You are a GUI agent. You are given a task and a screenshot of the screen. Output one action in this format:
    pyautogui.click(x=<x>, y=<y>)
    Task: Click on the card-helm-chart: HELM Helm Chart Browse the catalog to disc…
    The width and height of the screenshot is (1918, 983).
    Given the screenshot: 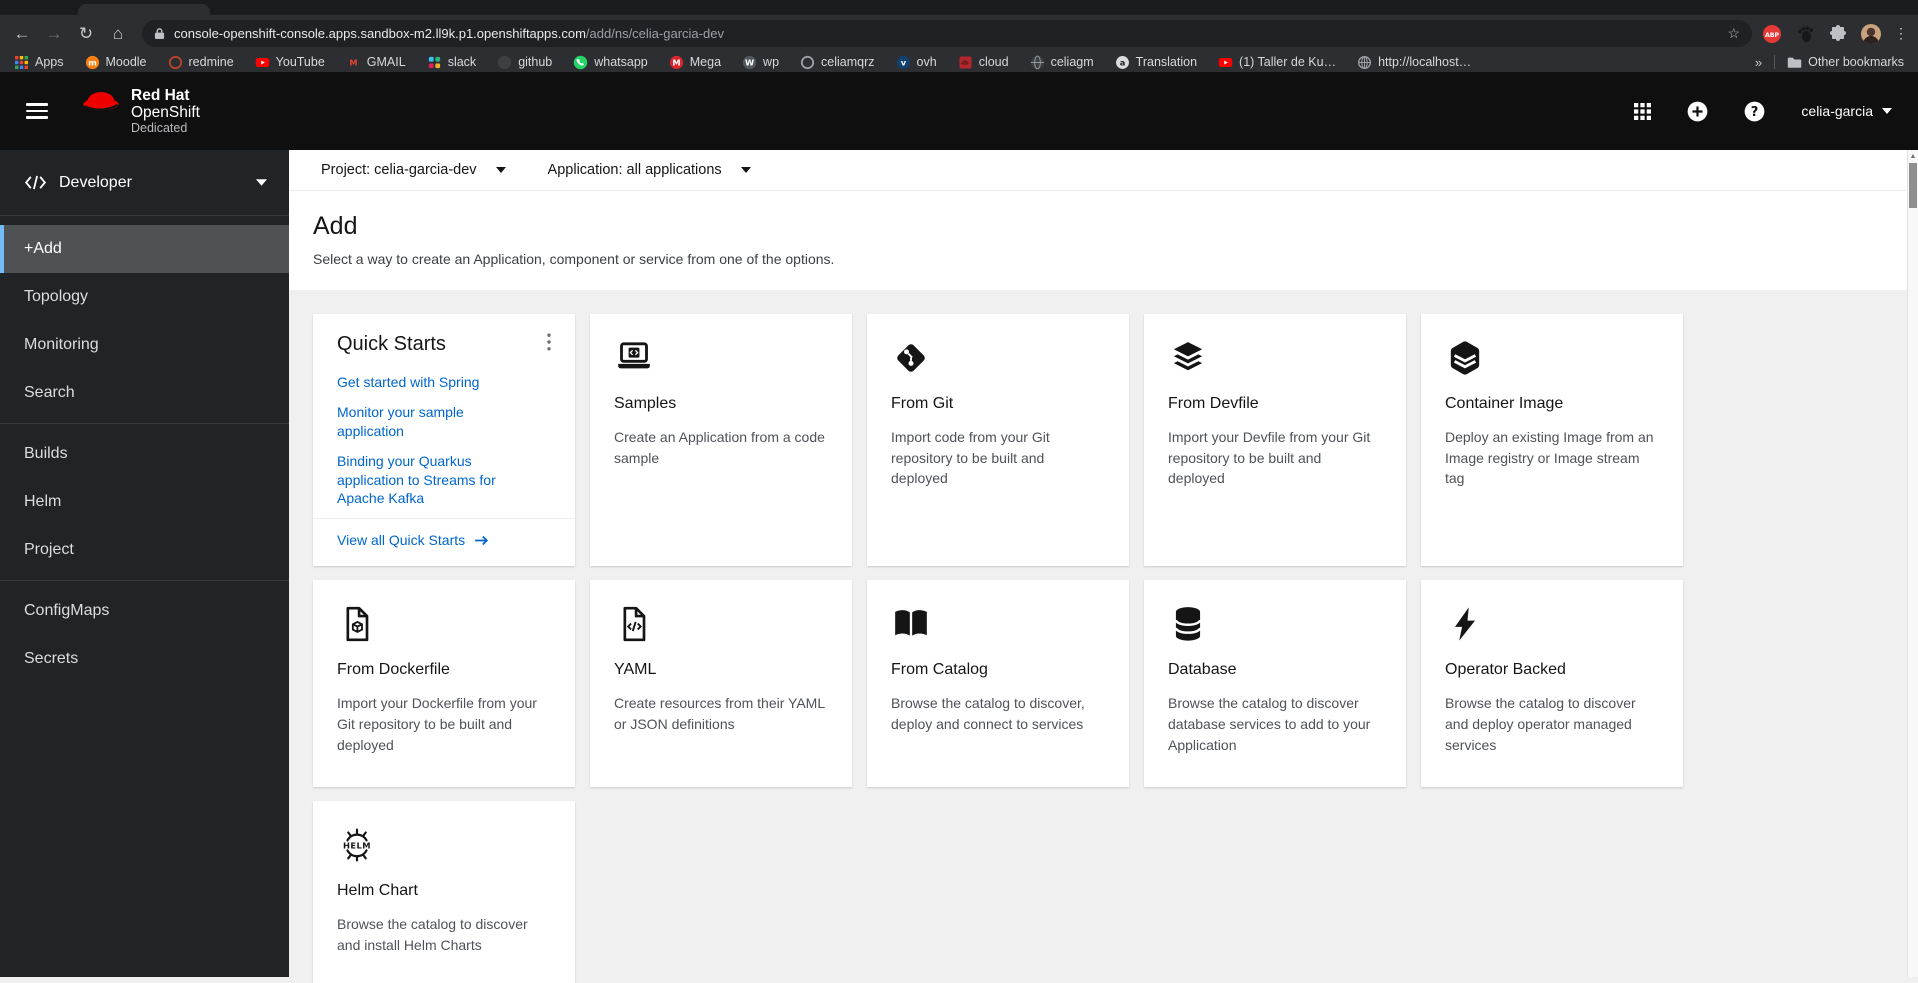 What is the action you would take?
    pyautogui.click(x=444, y=892)
    